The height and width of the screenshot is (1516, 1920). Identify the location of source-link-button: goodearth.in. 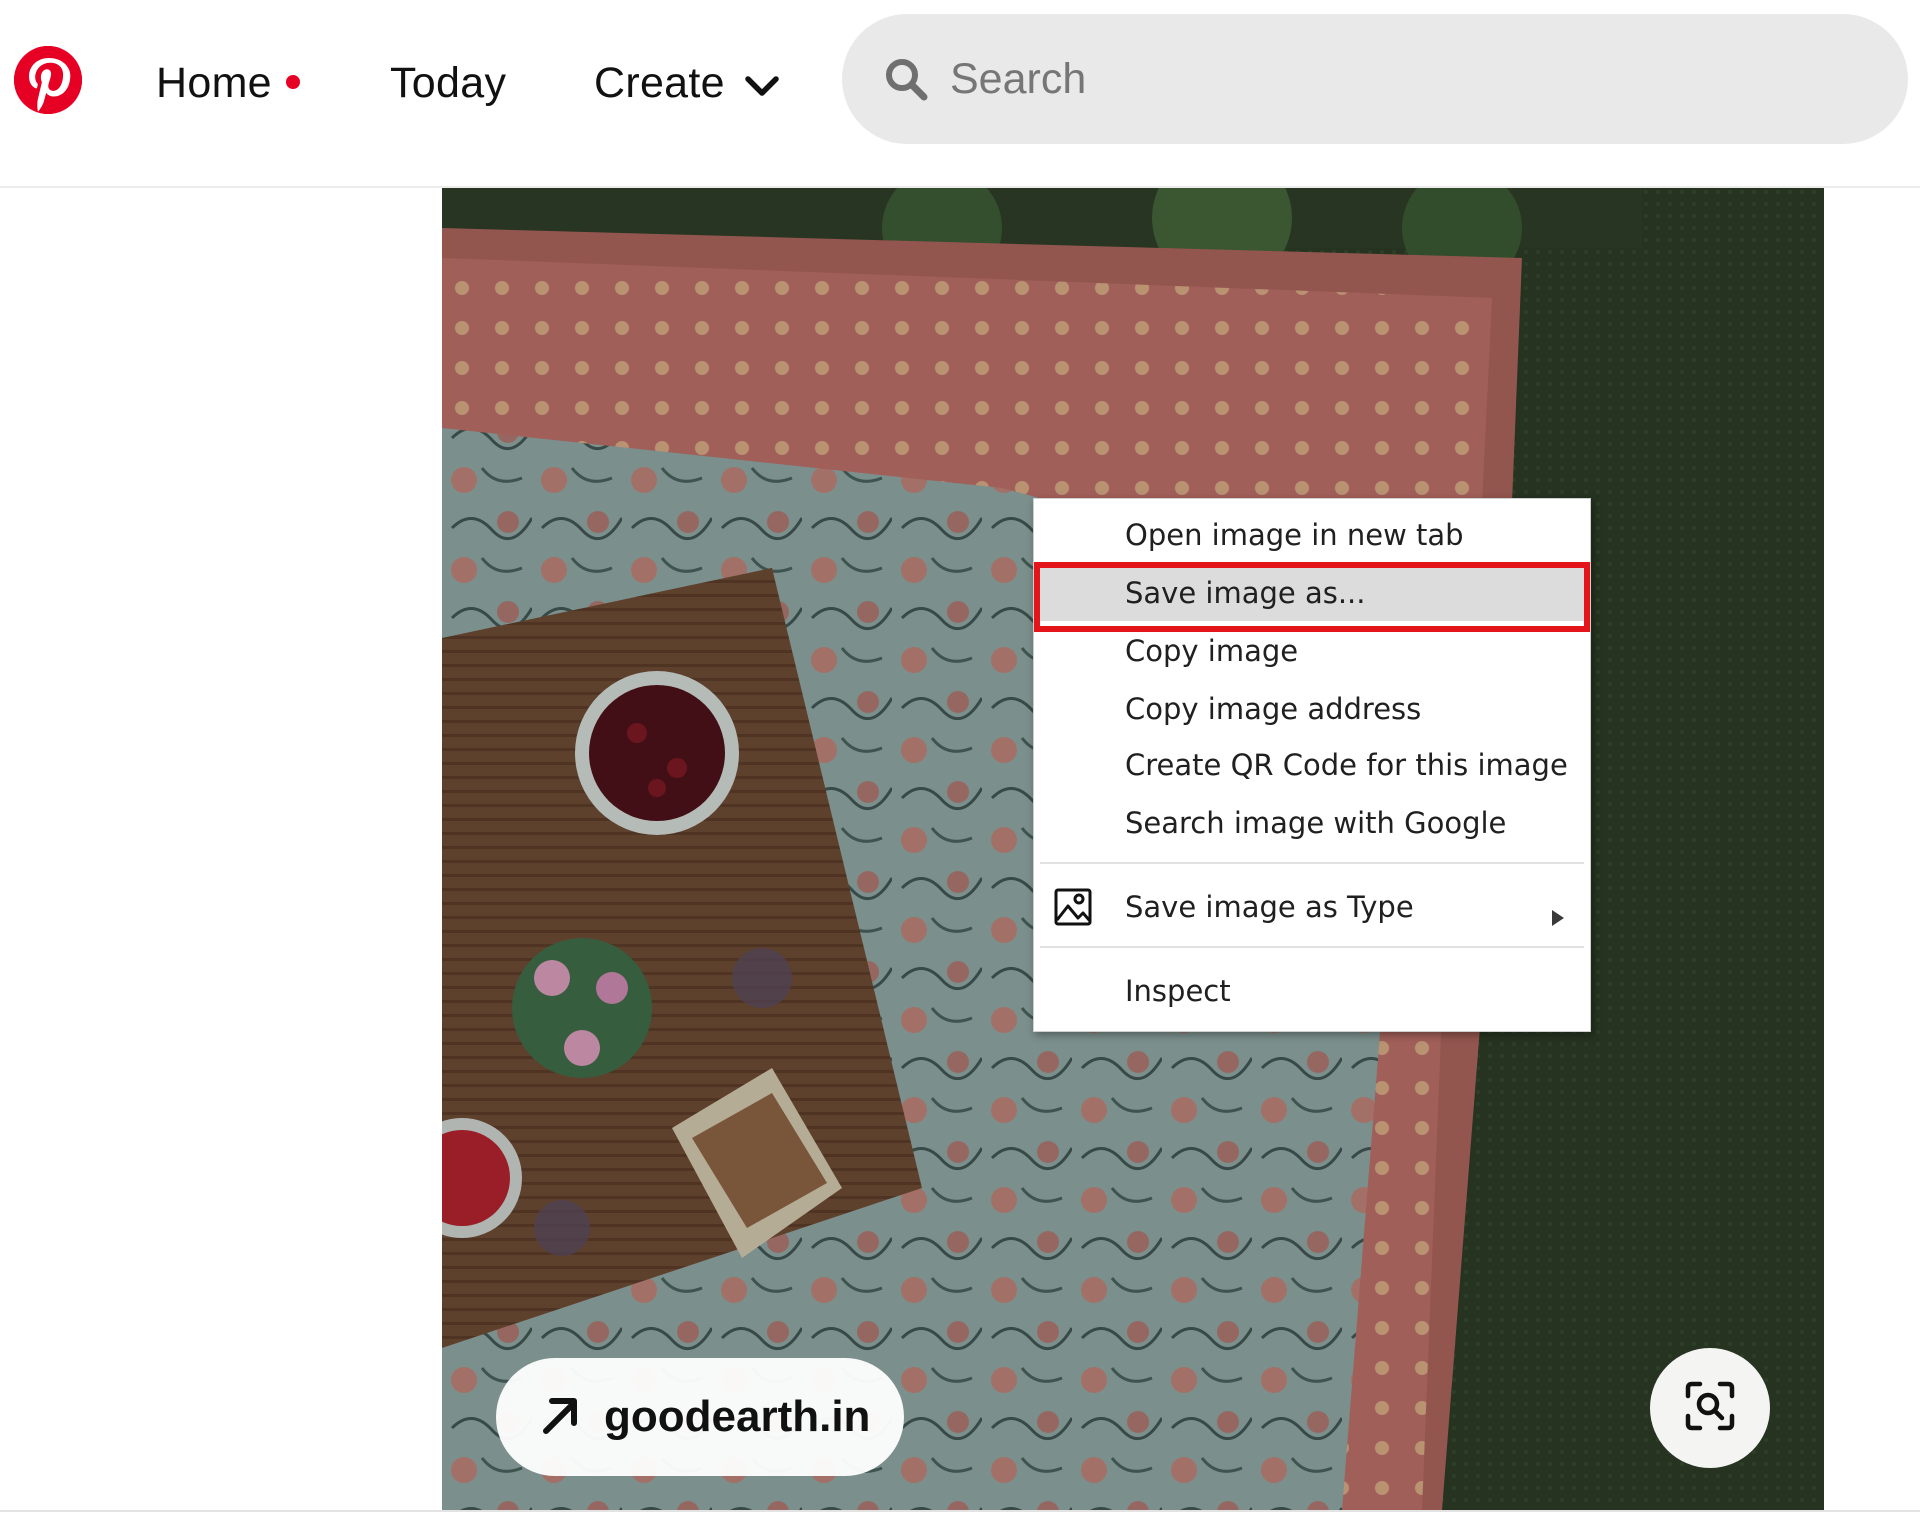
(700, 1417).